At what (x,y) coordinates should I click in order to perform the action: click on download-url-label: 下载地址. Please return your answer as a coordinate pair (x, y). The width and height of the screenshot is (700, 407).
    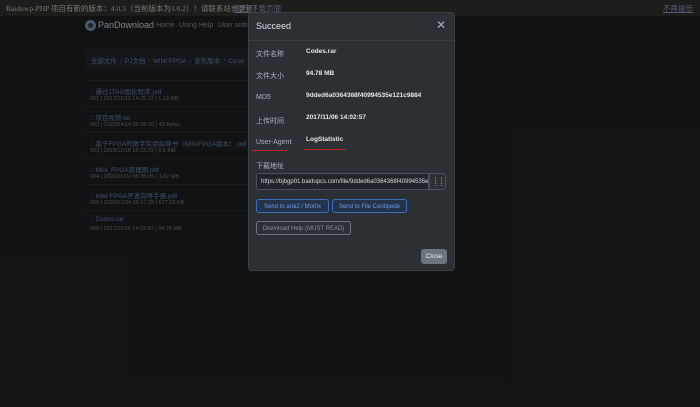
    Looking at the image, I should click on (270, 166).